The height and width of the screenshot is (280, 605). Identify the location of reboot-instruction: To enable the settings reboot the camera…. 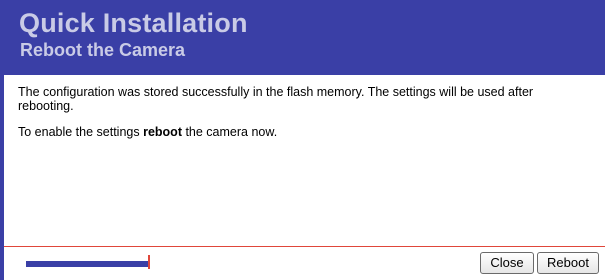
(303, 132).